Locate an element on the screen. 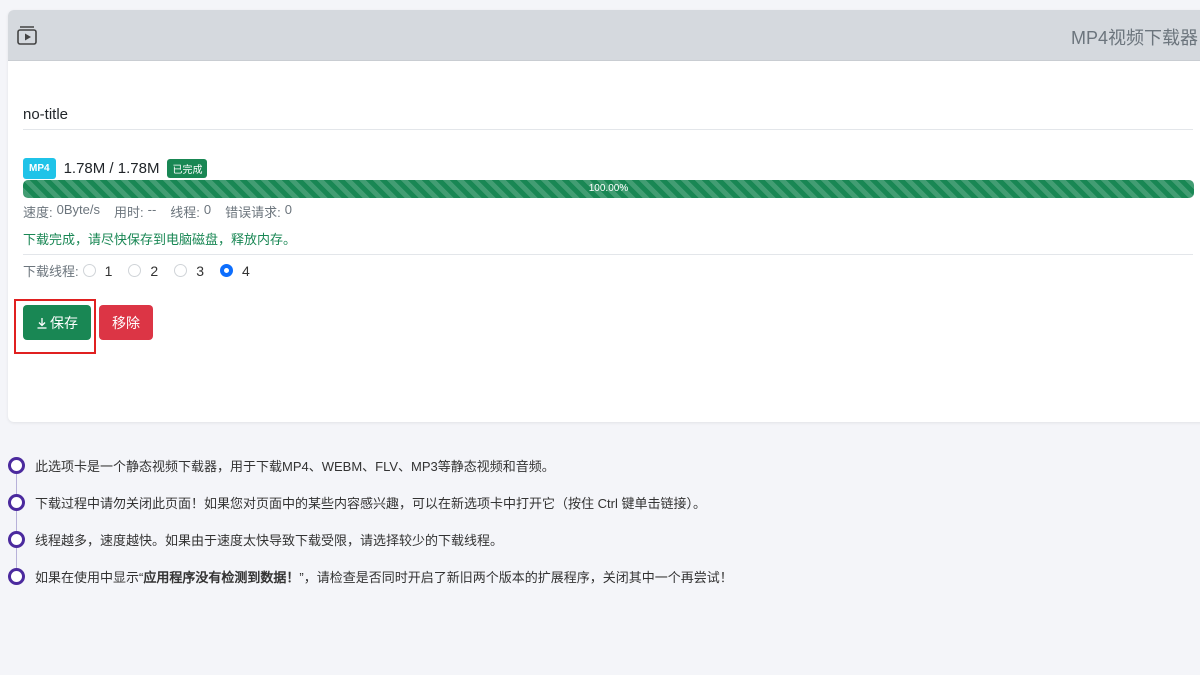  progress-fill: 100.00% is located at coordinates (608, 189).